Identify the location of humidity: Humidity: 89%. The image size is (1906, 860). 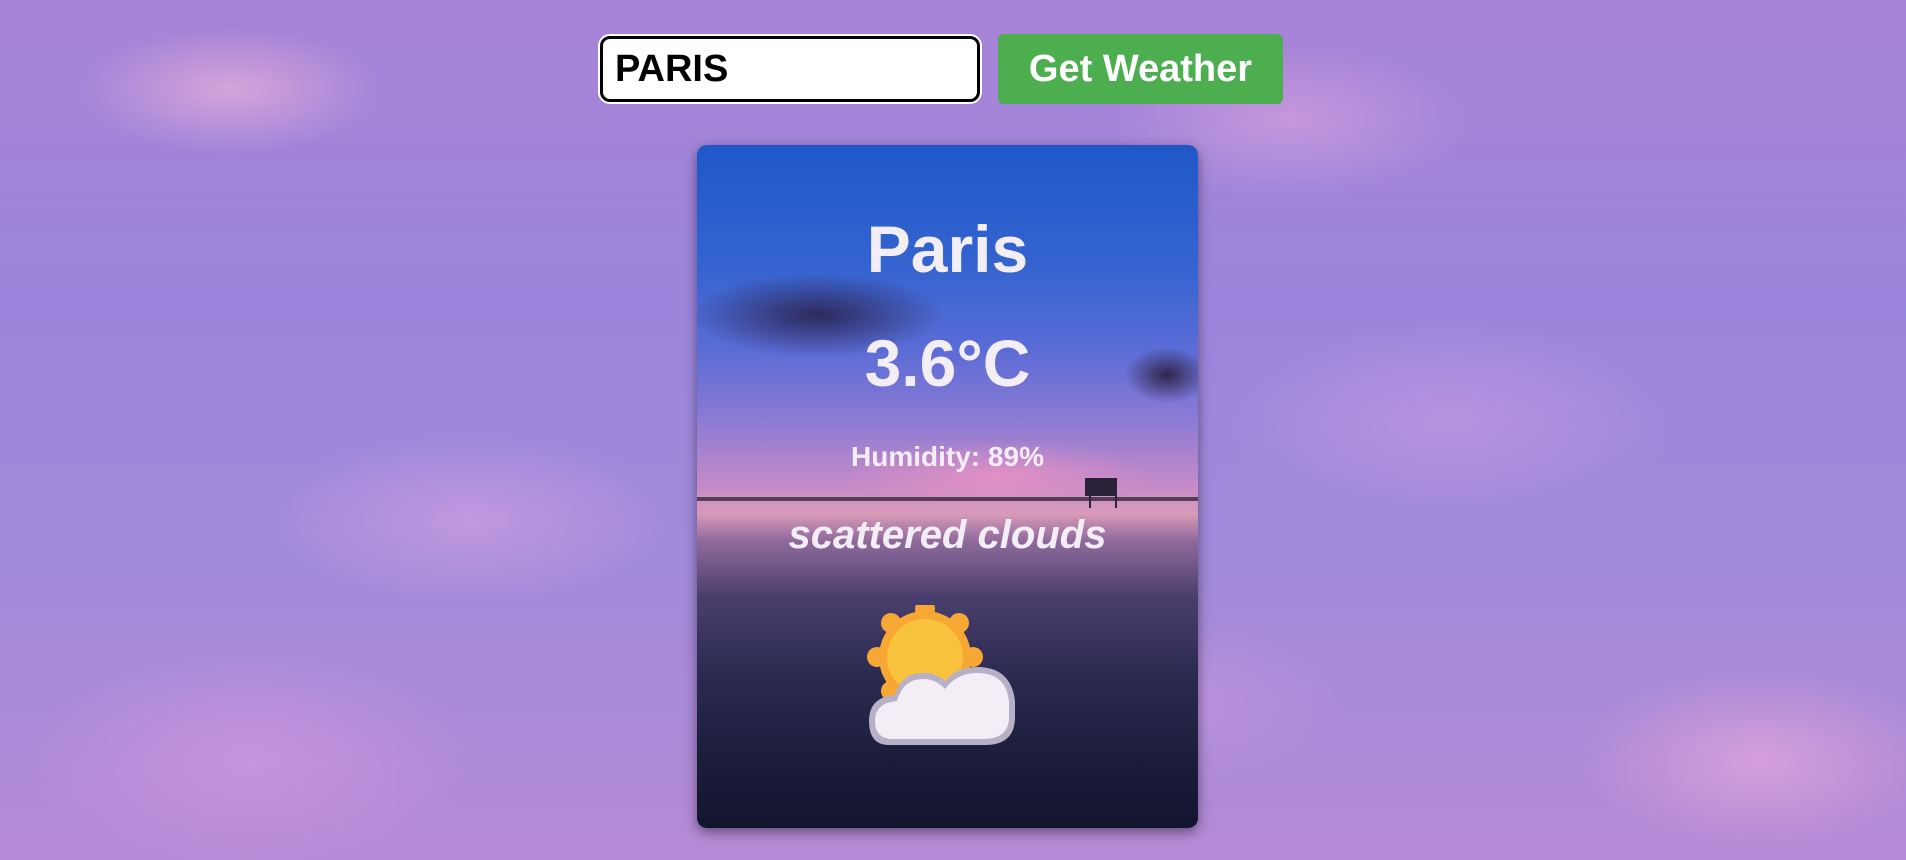
(947, 457).